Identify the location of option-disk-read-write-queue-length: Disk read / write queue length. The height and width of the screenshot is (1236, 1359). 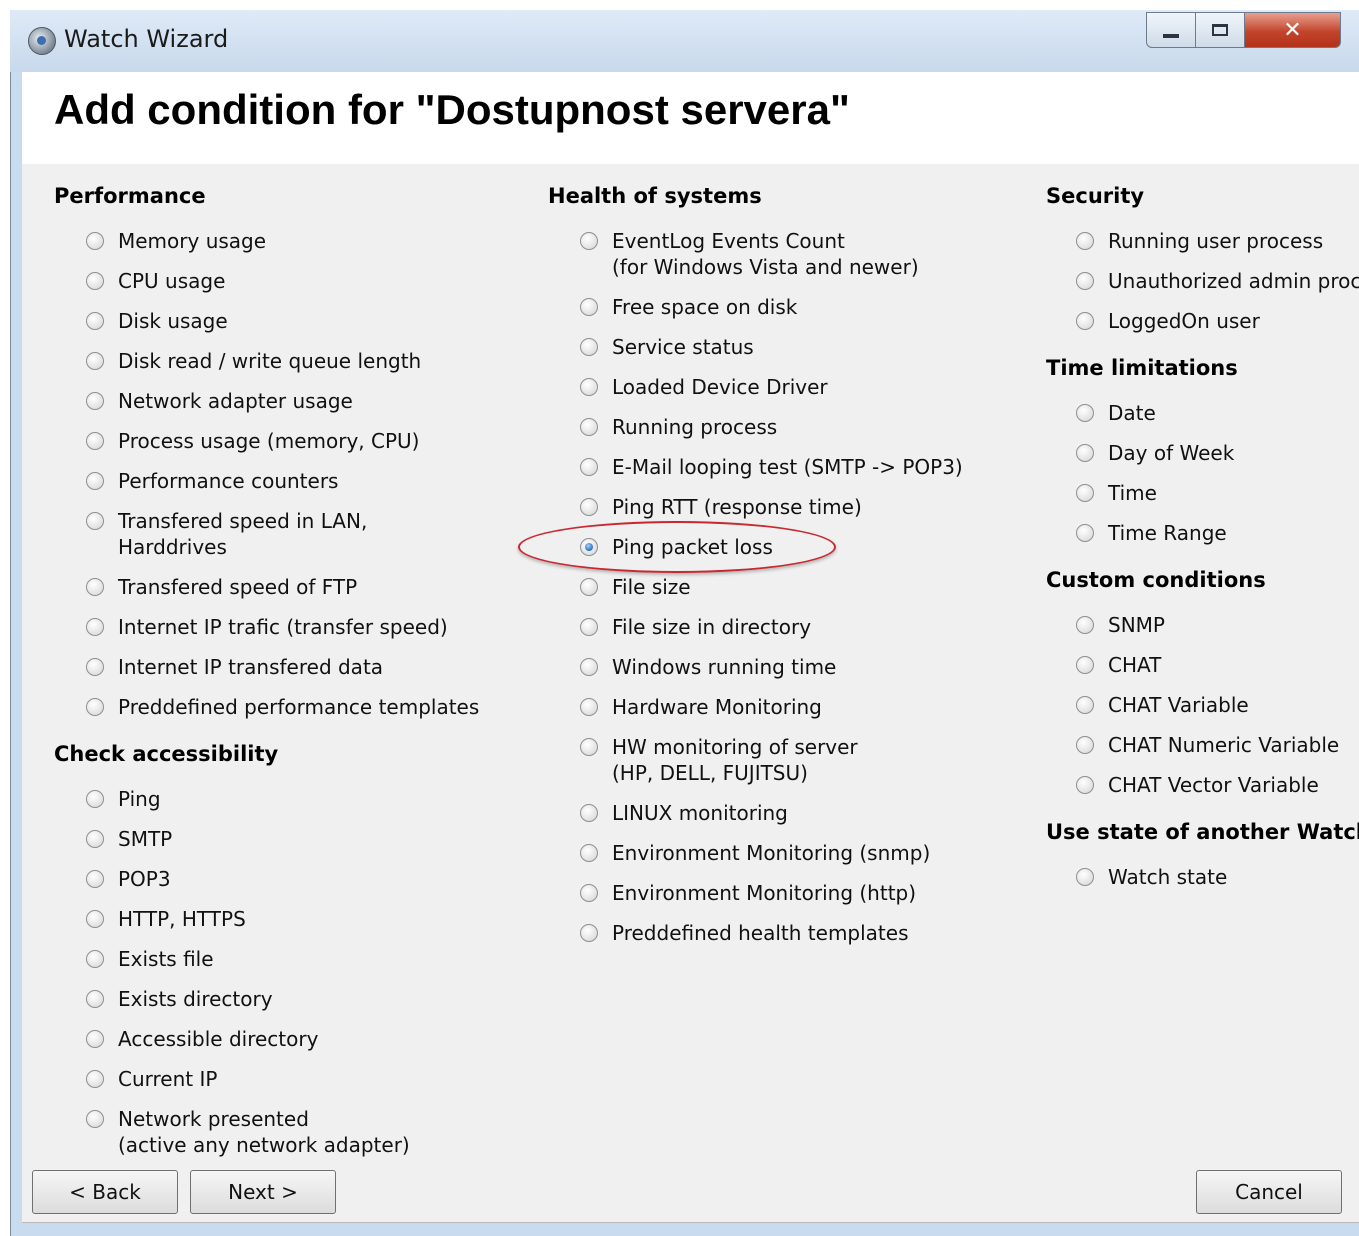
(253, 361).